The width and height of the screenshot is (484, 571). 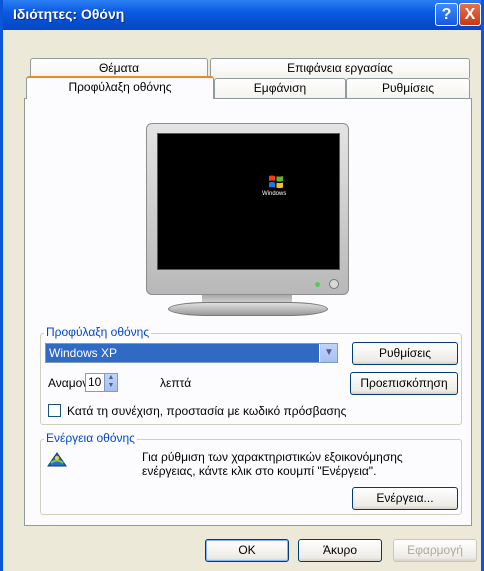 I want to click on energy-star-icon, so click(x=57, y=459).